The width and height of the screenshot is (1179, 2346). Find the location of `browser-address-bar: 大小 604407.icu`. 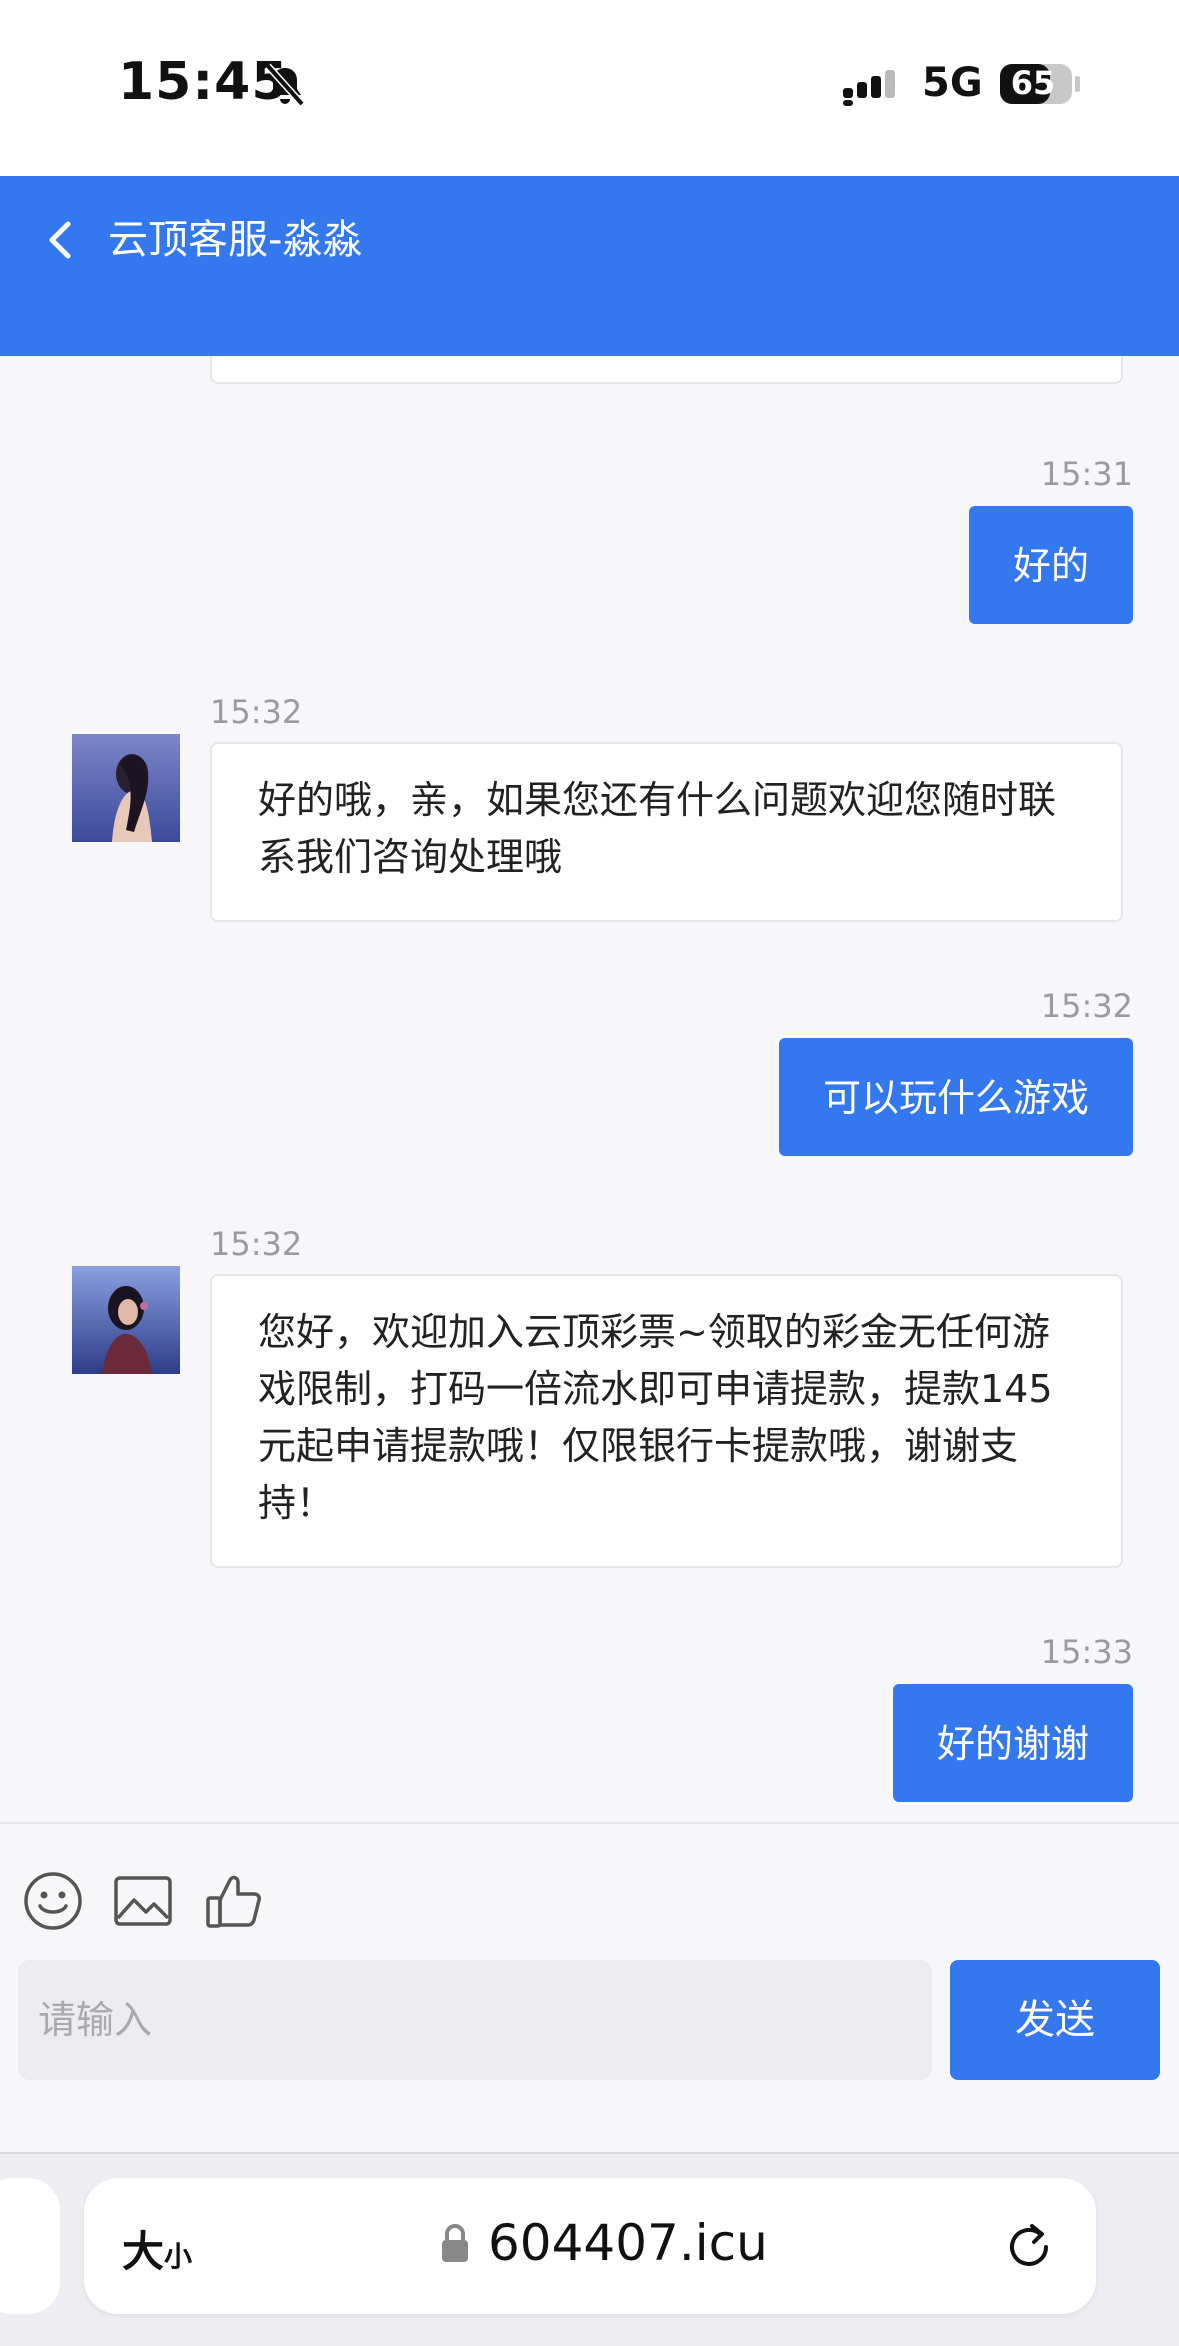

browser-address-bar: 大小 604407.icu is located at coordinates (589, 2249).